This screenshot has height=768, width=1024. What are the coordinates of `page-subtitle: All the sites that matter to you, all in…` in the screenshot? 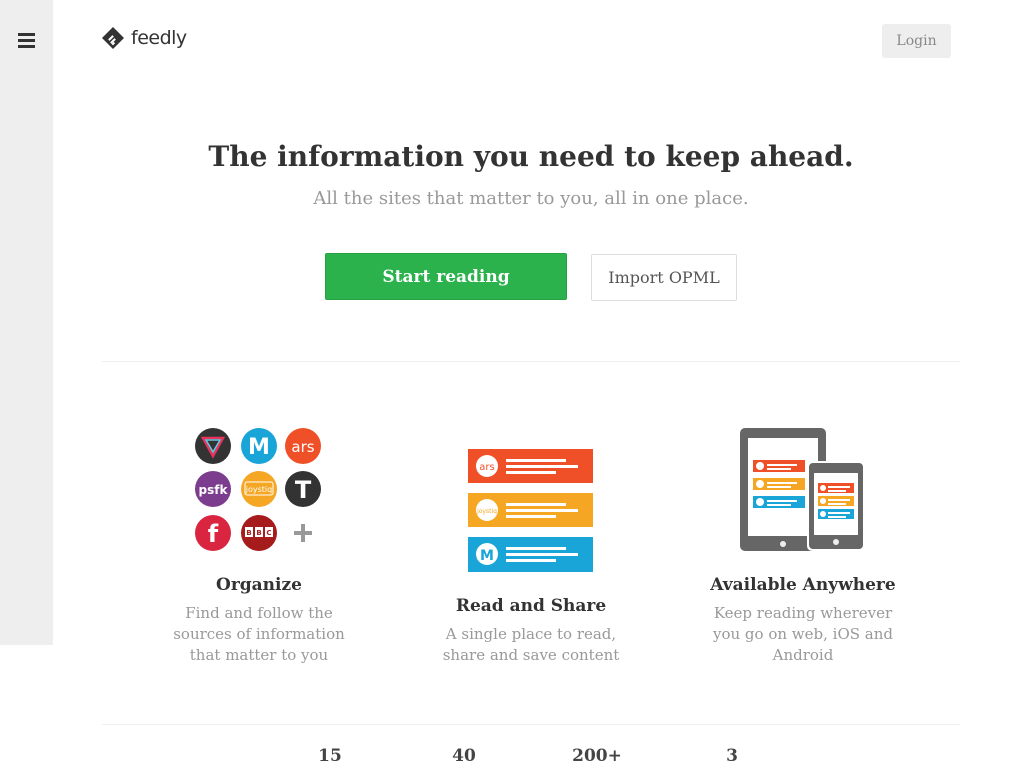 It's located at (531, 198).